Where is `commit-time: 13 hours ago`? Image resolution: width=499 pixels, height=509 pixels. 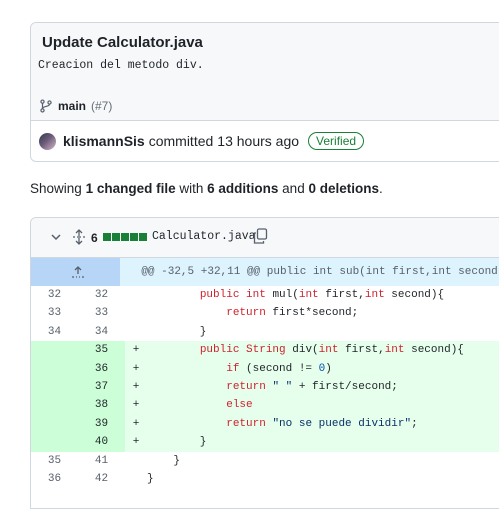 commit-time: 13 hours ago is located at coordinates (258, 141).